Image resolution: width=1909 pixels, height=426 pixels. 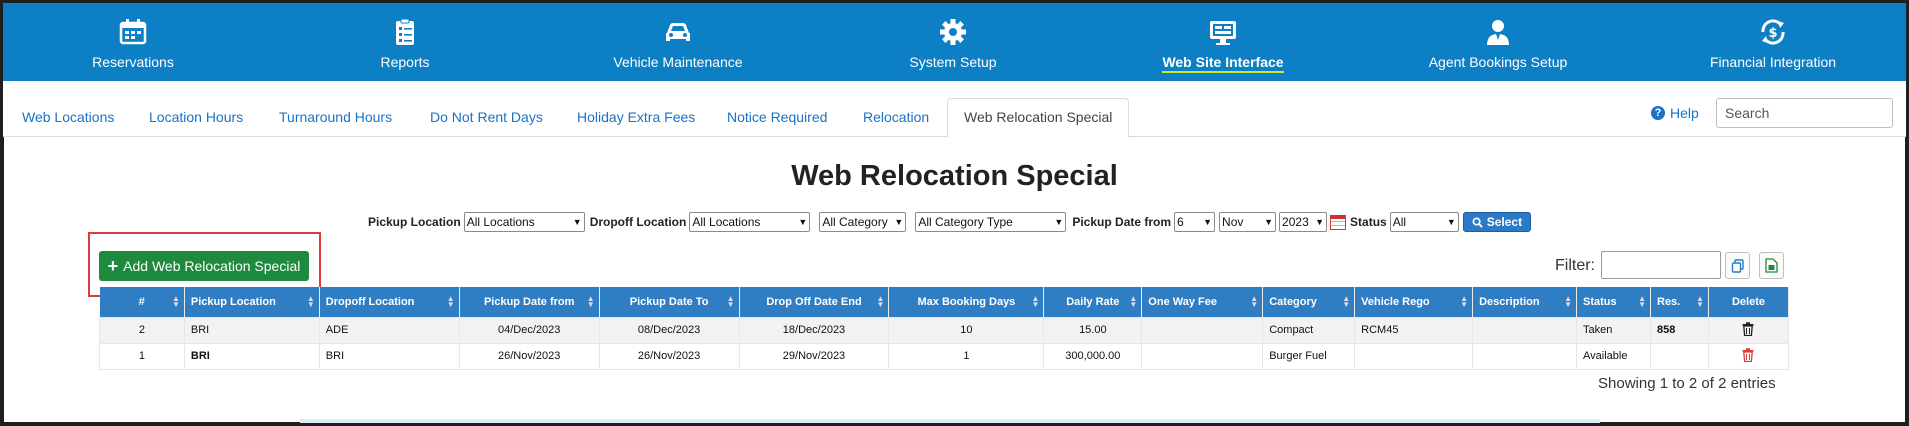 I want to click on nav-vehicle-maintenance: Vehicle Maintenance, so click(x=678, y=42).